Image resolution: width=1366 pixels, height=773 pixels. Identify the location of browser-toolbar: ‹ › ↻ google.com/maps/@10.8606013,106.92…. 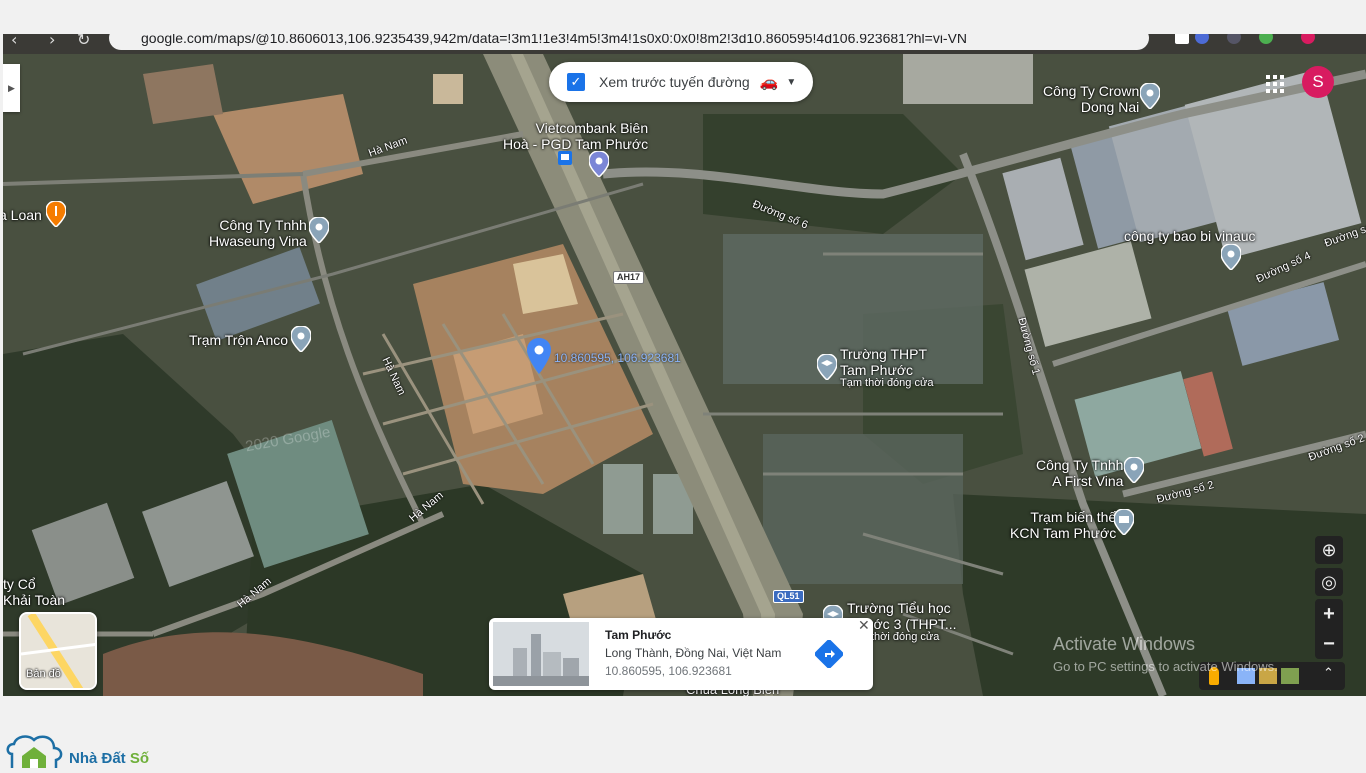
(684, 44).